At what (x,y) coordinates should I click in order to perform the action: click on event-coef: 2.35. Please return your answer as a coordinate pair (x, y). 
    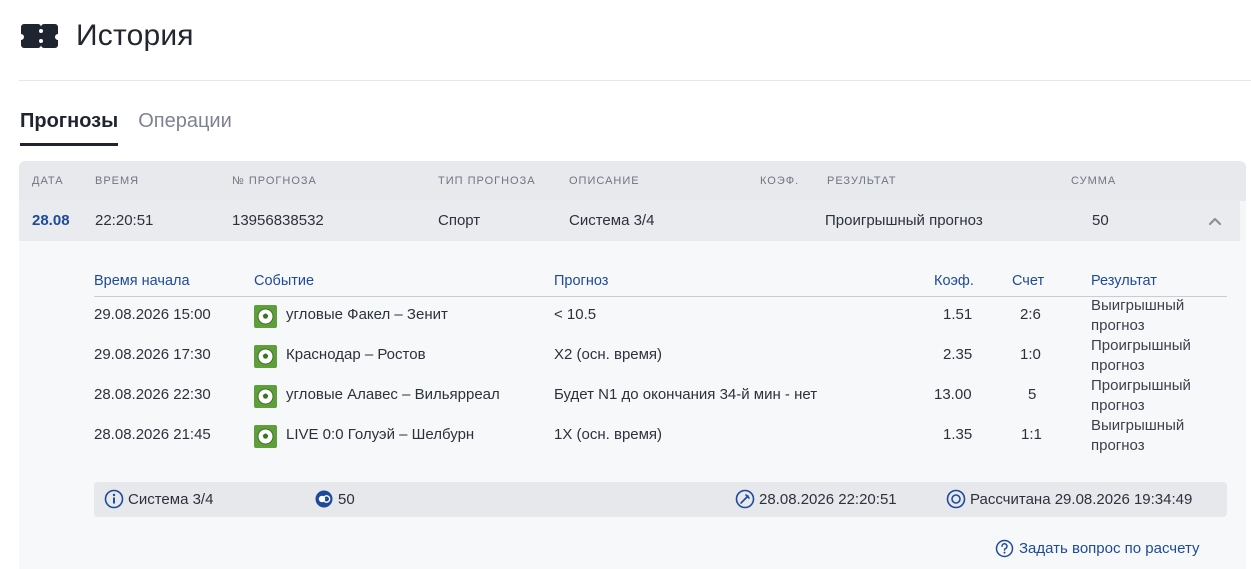
    Looking at the image, I should click on (958, 354).